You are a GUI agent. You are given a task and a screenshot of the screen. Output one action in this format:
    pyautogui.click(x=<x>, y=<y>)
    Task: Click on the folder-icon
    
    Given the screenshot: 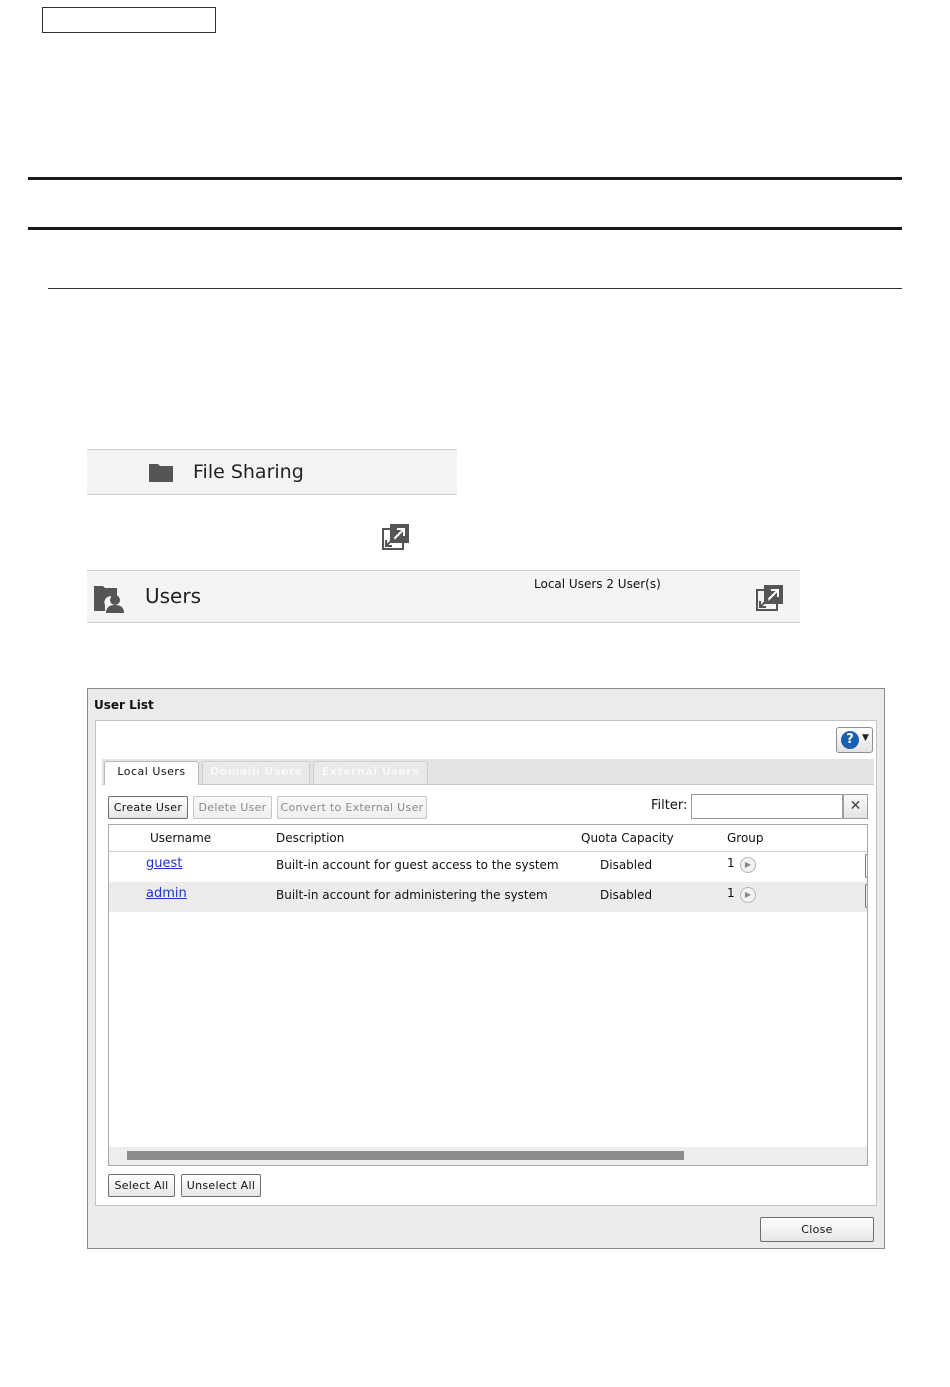 What is the action you would take?
    pyautogui.click(x=161, y=473)
    